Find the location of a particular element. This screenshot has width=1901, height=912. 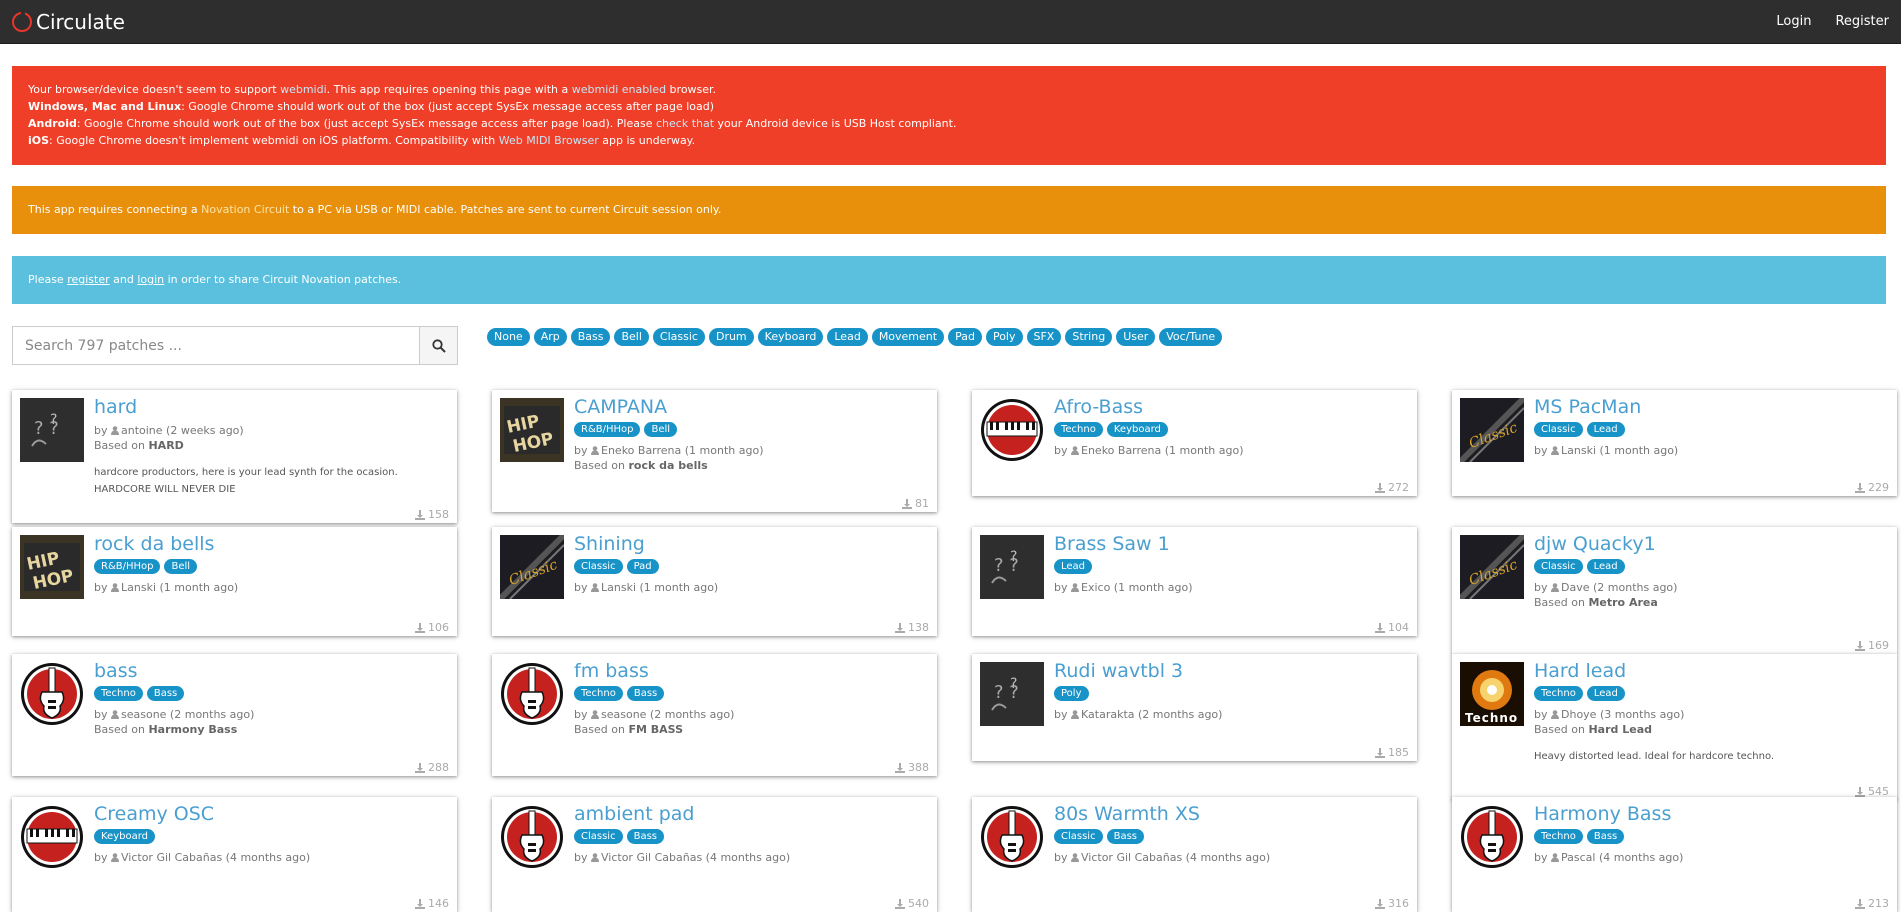

patch-tag: Pad is located at coordinates (642, 566).